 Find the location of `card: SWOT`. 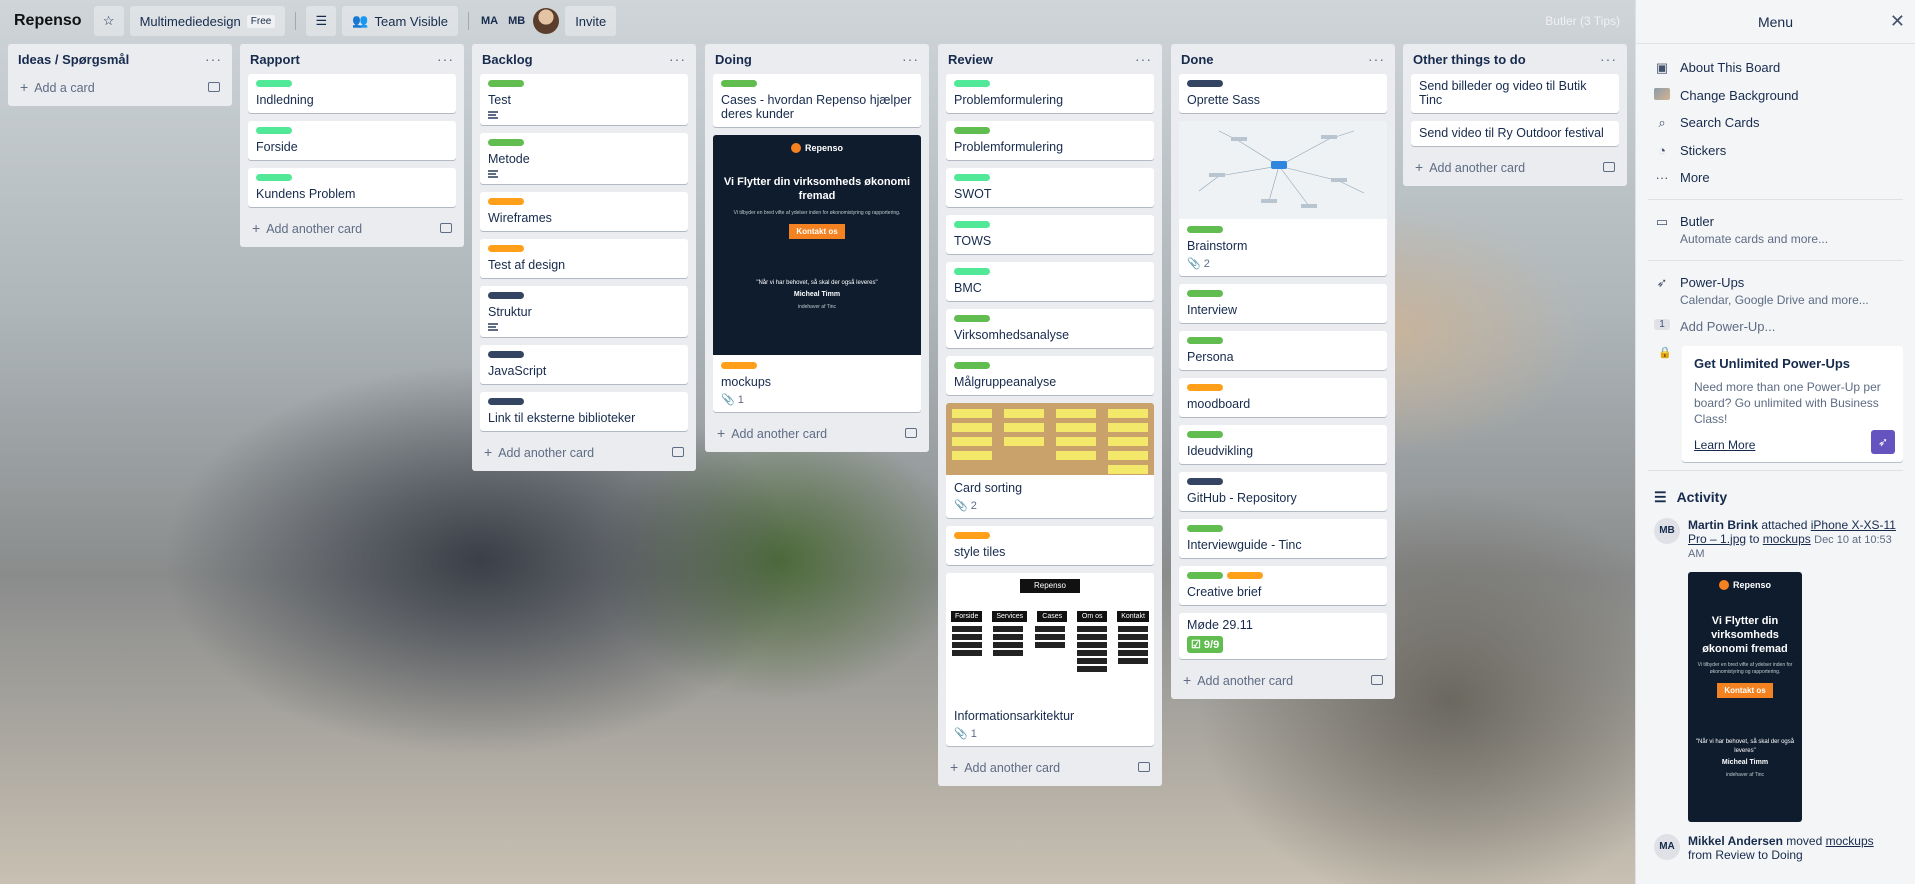

card: SWOT is located at coordinates (1050, 187).